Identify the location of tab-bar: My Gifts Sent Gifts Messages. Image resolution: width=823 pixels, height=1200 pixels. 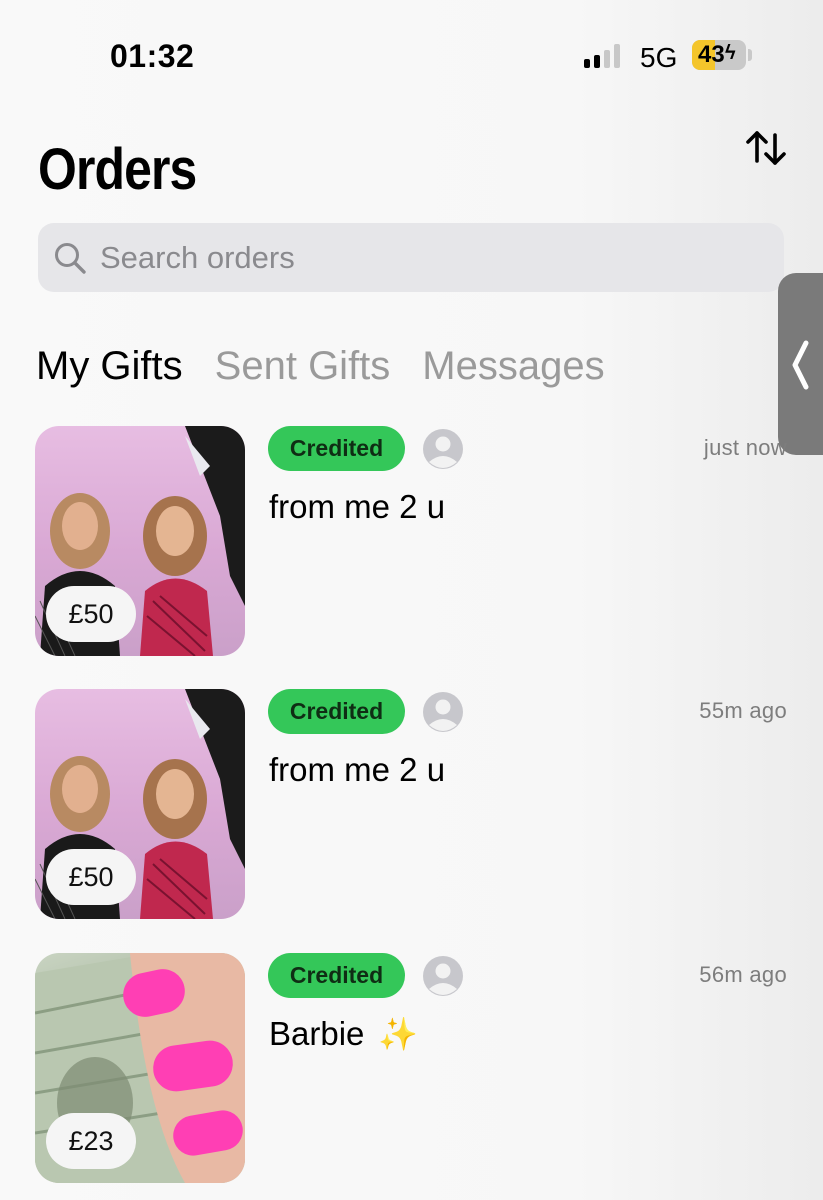
(320, 366).